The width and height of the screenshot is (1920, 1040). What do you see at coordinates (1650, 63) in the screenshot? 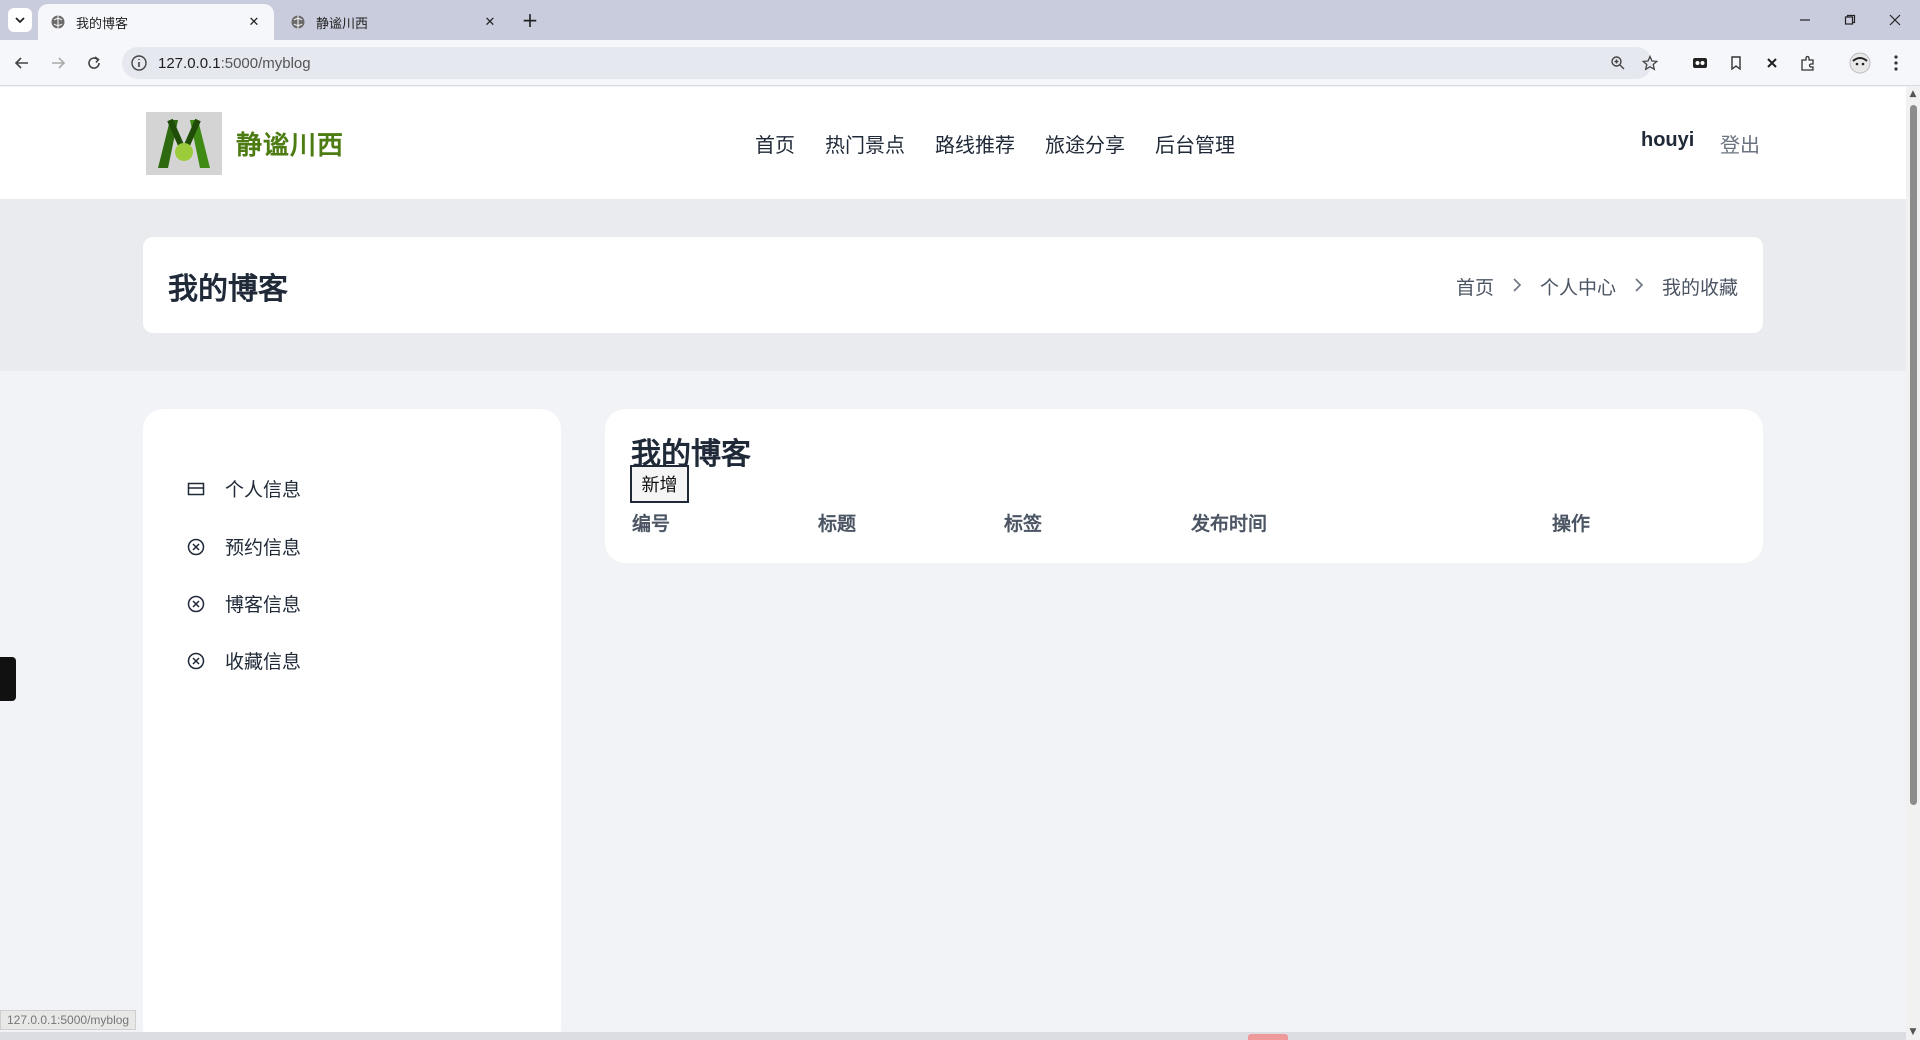
I see `bookmark-star-icon` at bounding box center [1650, 63].